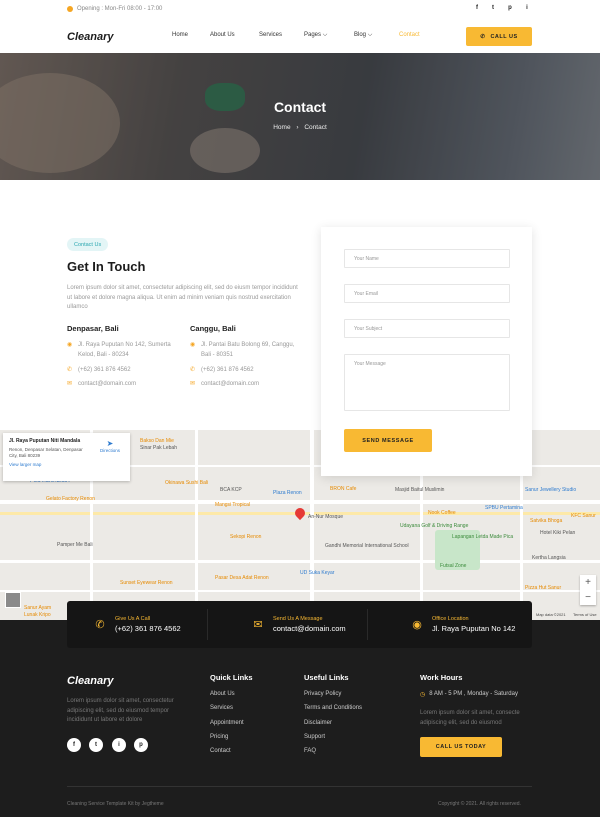 This screenshot has width=600, height=817. What do you see at coordinates (231, 490) in the screenshot?
I see `map-place: BCA KCP` at bounding box center [231, 490].